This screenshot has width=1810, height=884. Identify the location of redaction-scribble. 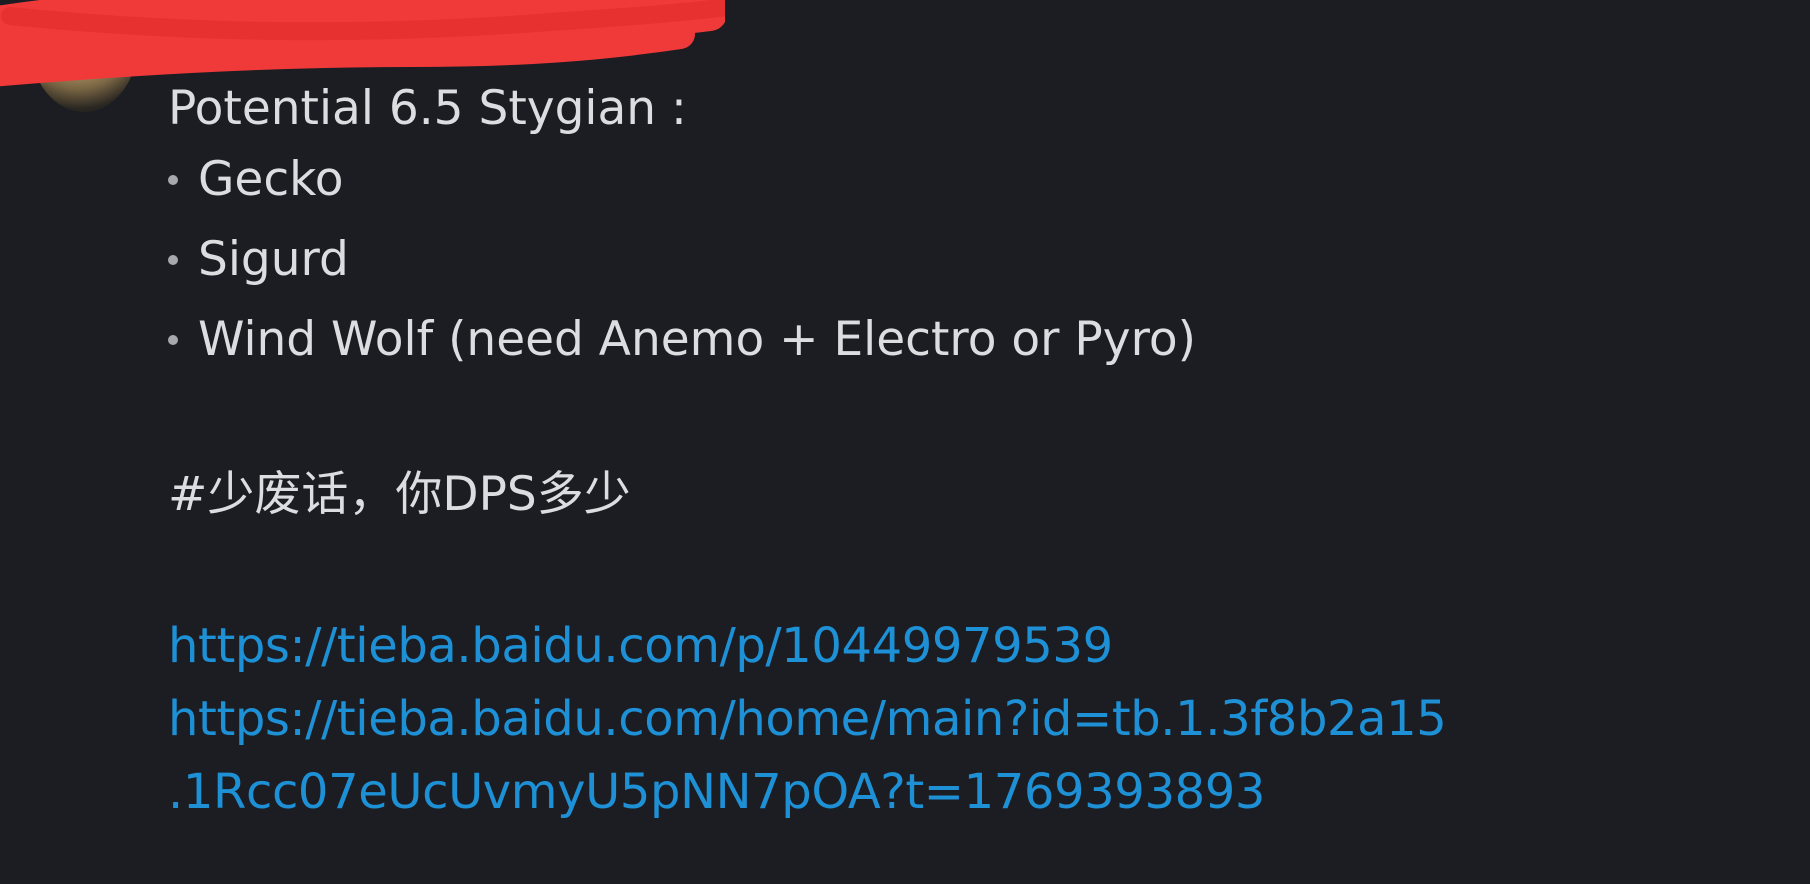
(362, 43).